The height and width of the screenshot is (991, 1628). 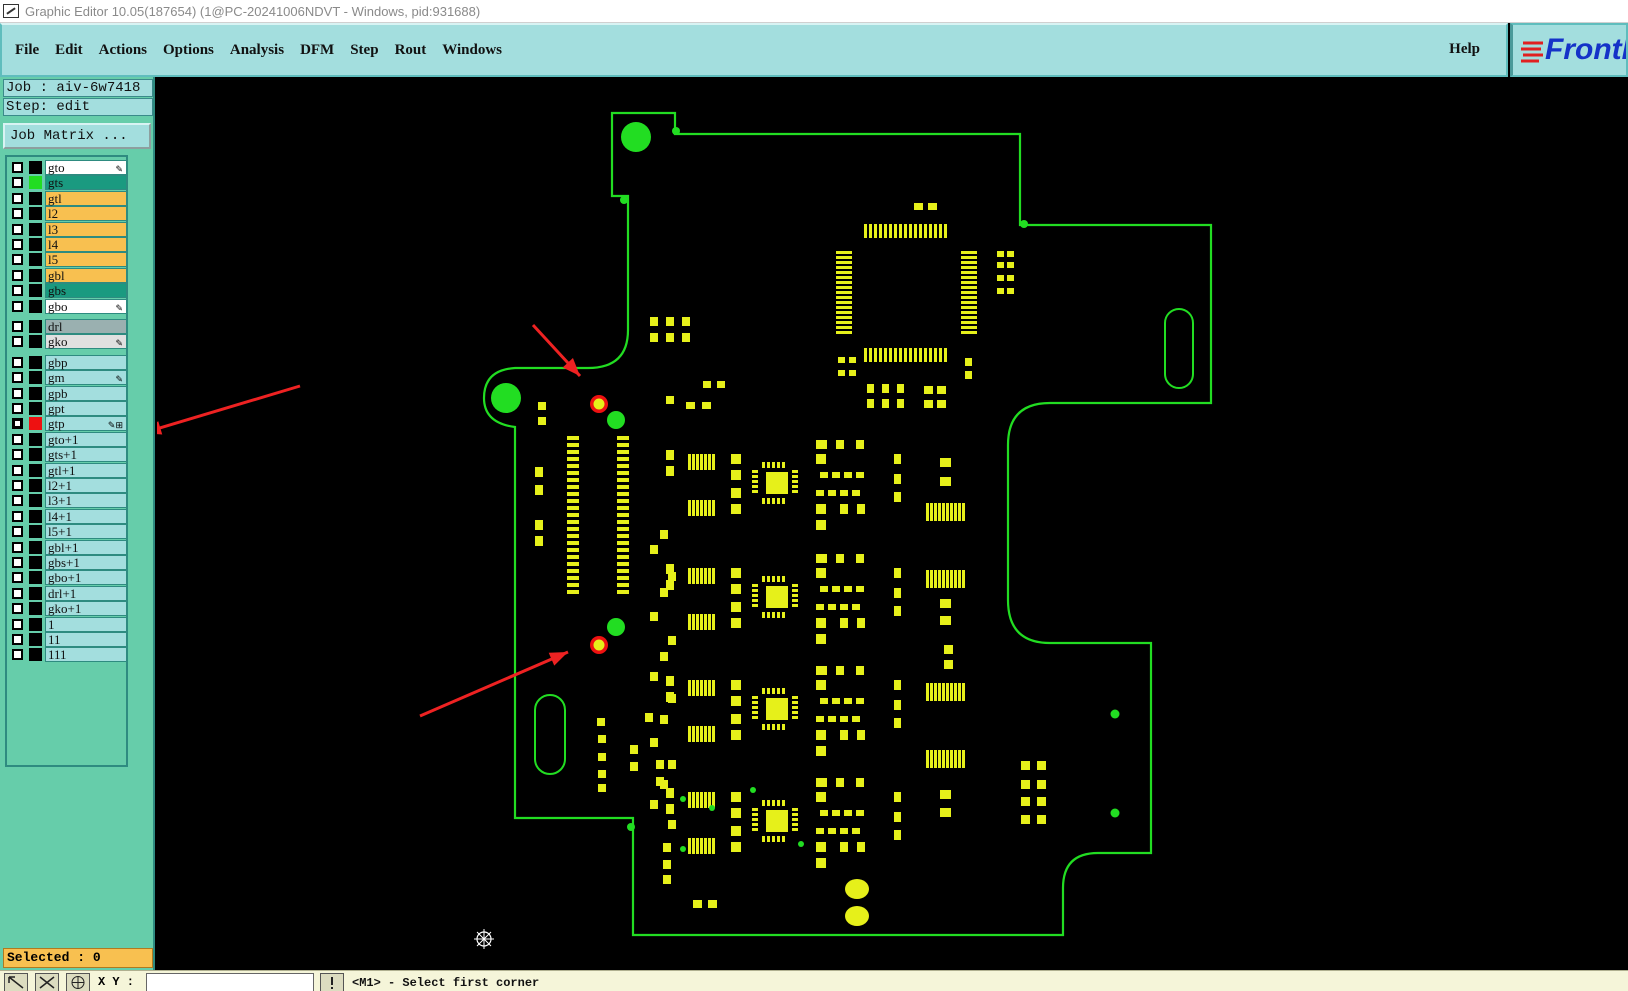 What do you see at coordinates (86, 593) in the screenshot?
I see `layer-name: drl+1` at bounding box center [86, 593].